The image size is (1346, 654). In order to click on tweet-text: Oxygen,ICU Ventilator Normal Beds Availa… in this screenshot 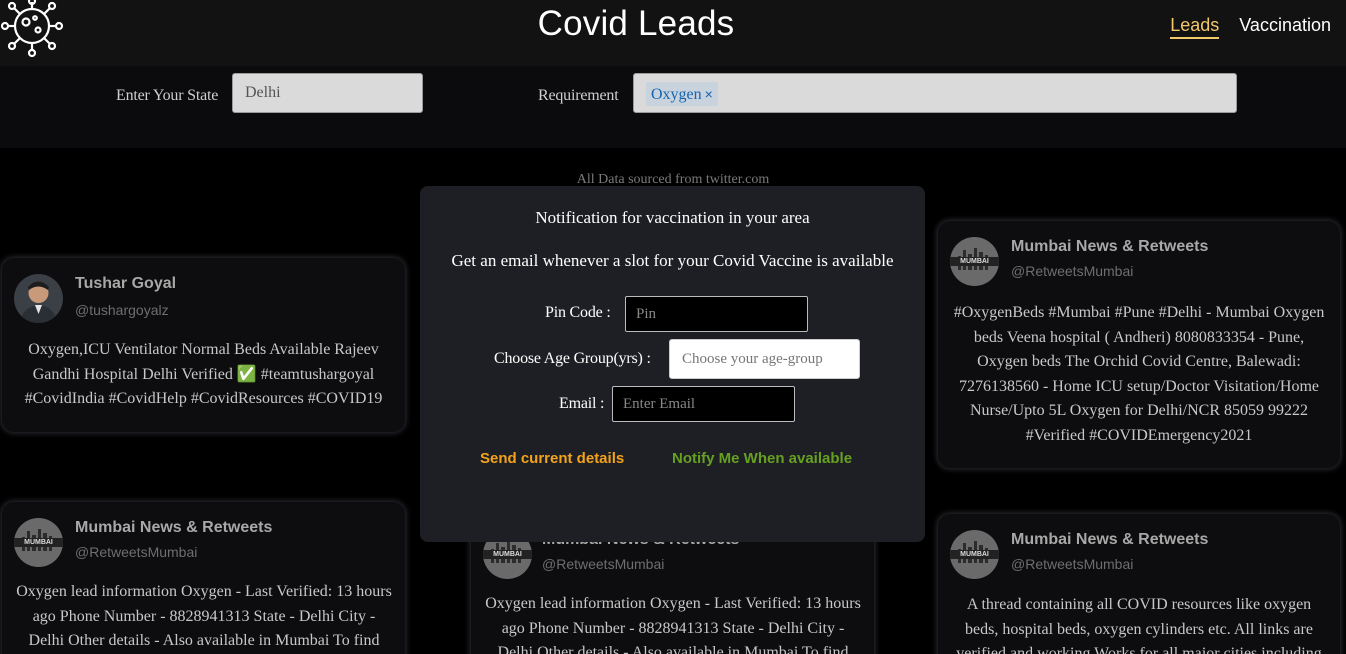, I will do `click(203, 374)`.